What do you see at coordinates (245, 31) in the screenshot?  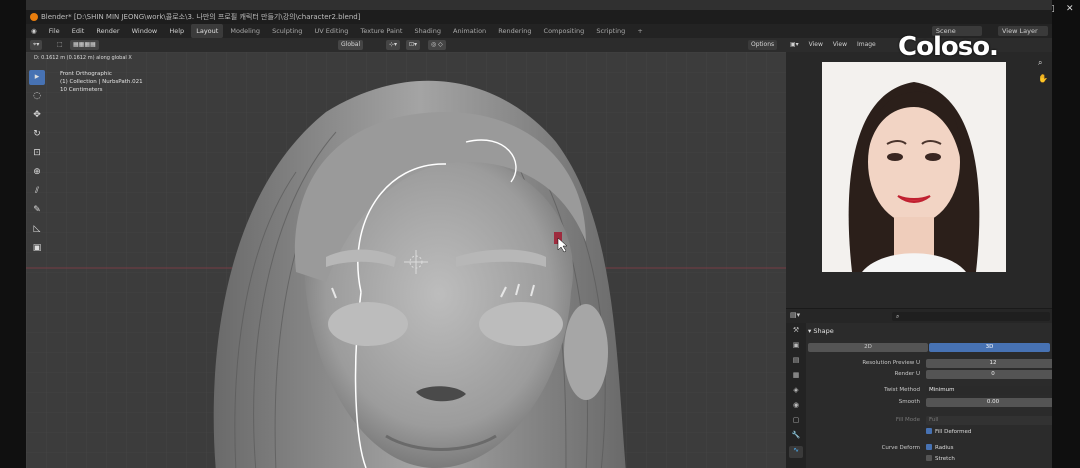 I see `tab-modeling: Modeling` at bounding box center [245, 31].